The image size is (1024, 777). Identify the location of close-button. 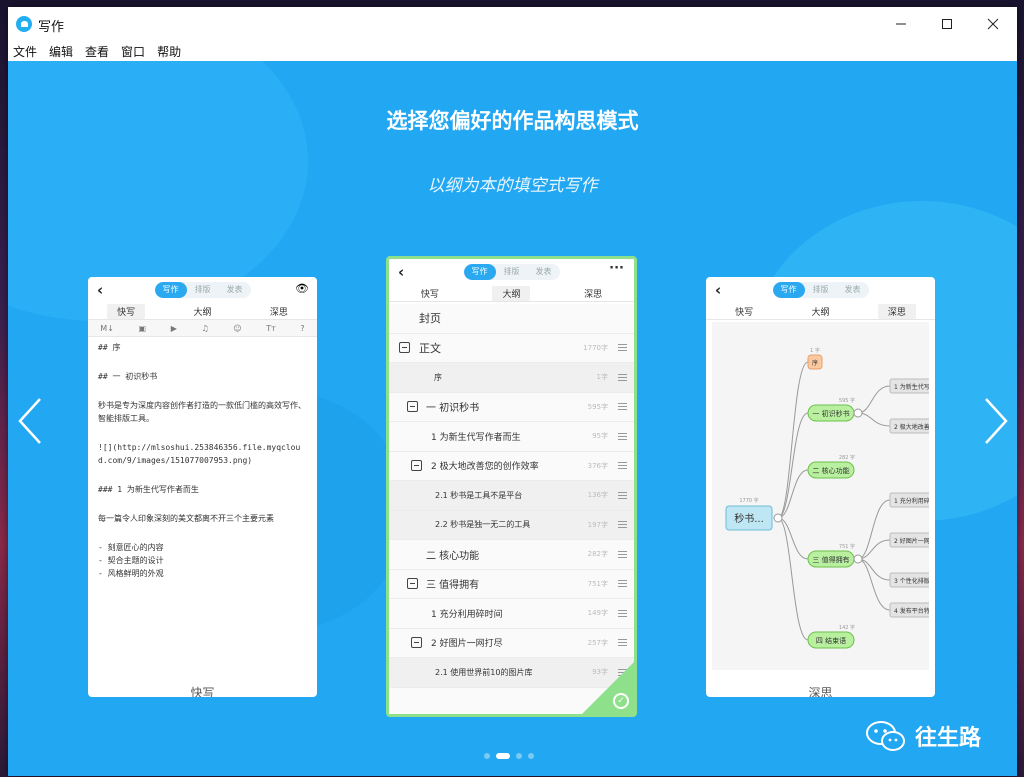
(993, 24).